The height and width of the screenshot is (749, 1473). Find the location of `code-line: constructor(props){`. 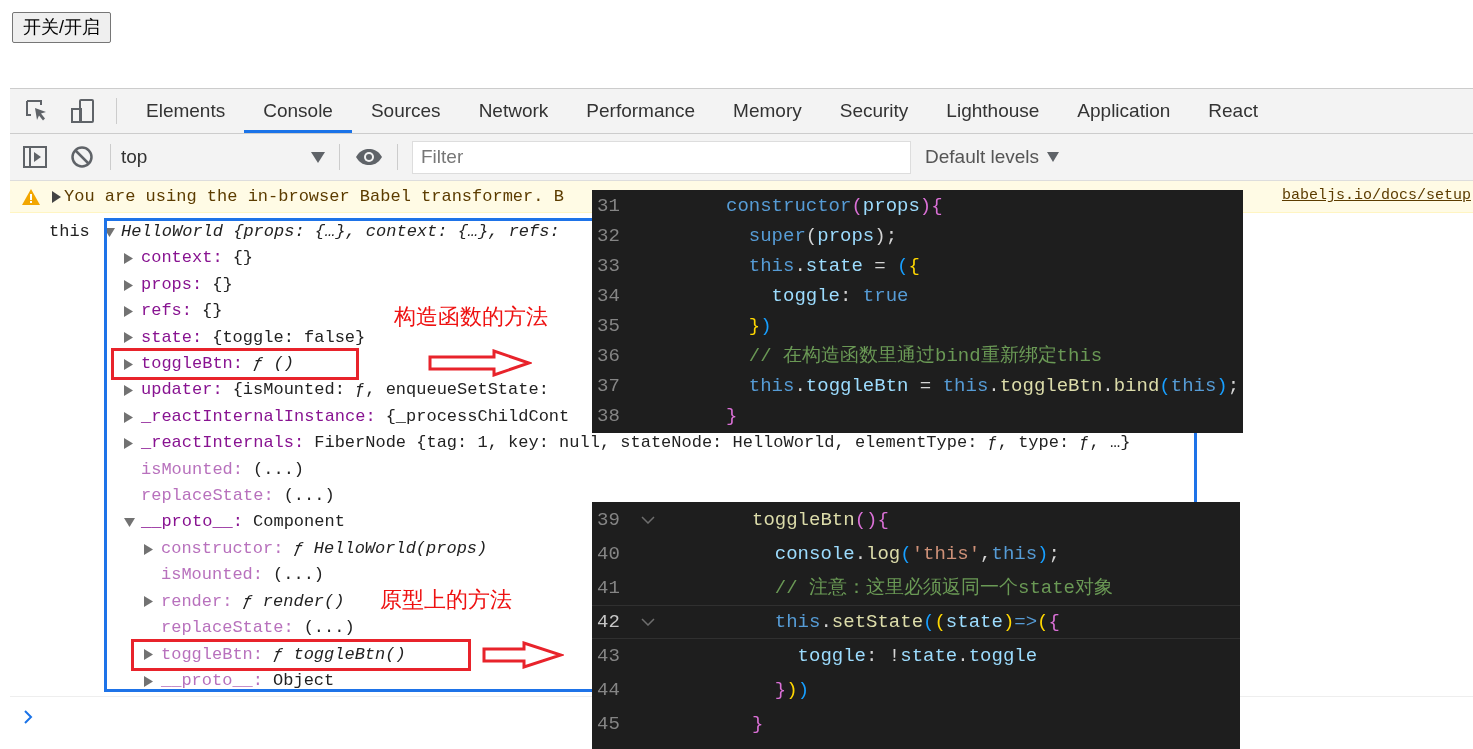

code-line: constructor(props){ is located at coordinates (834, 206).